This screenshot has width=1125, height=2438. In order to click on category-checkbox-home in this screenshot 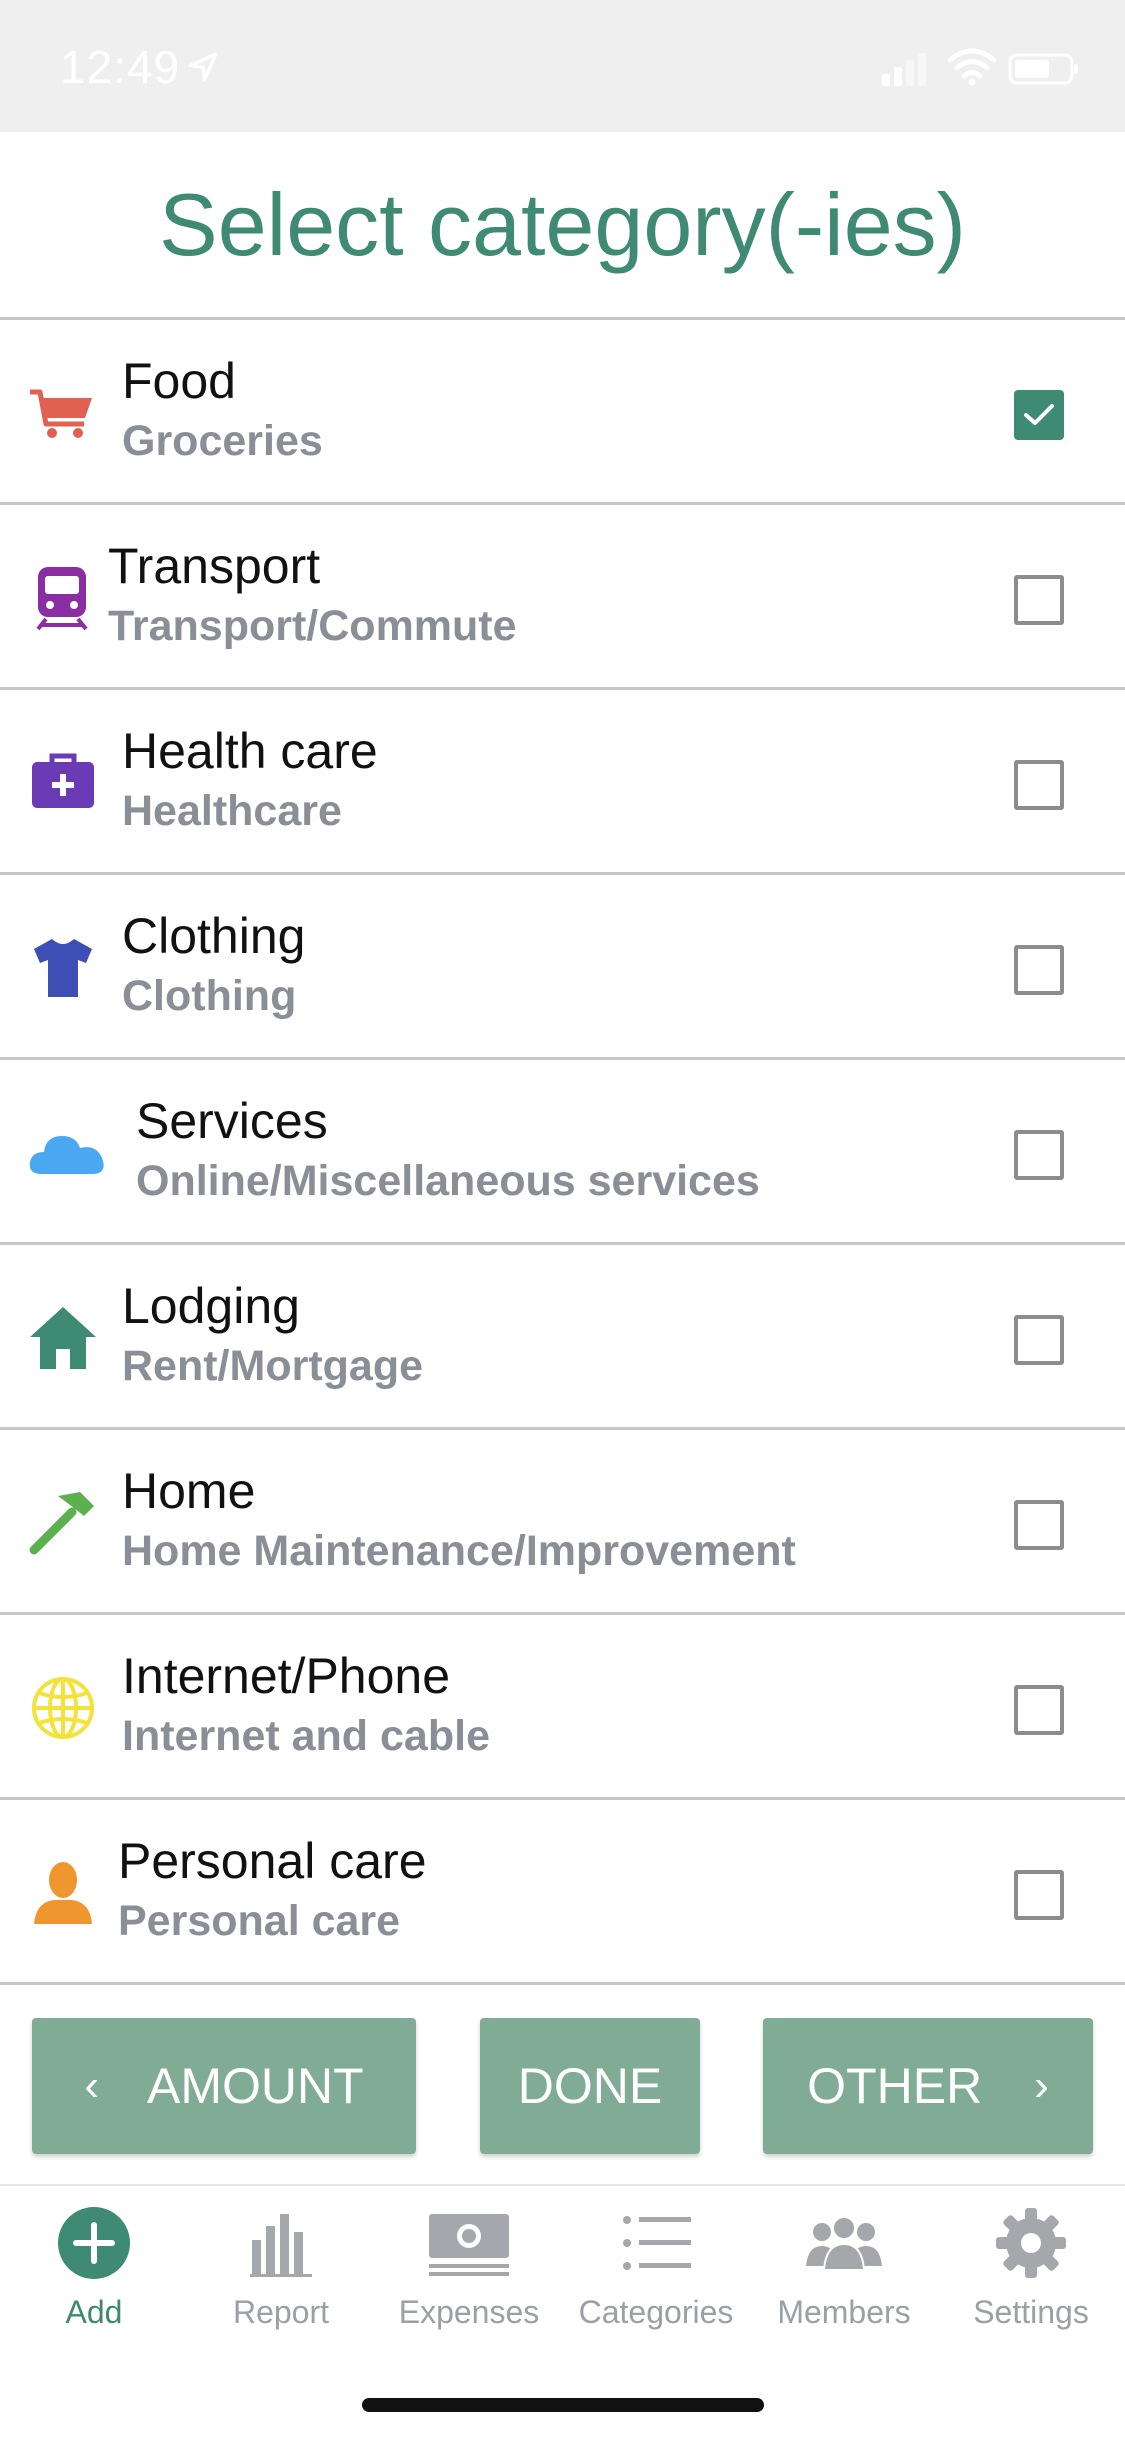, I will do `click(1039, 1525)`.